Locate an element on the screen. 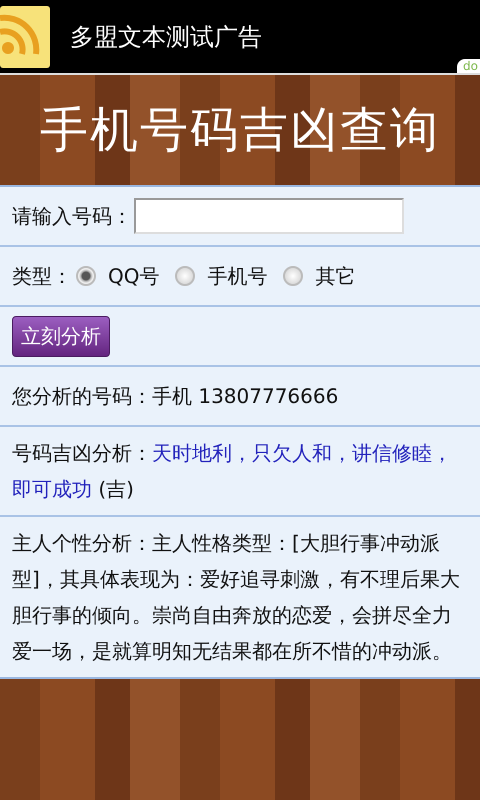 This screenshot has width=480, height=800. luck-analysis-text: 号码吉凶分析：天时地利，只欠人和，讲信修睦，即可成功 (吉) is located at coordinates (232, 471).